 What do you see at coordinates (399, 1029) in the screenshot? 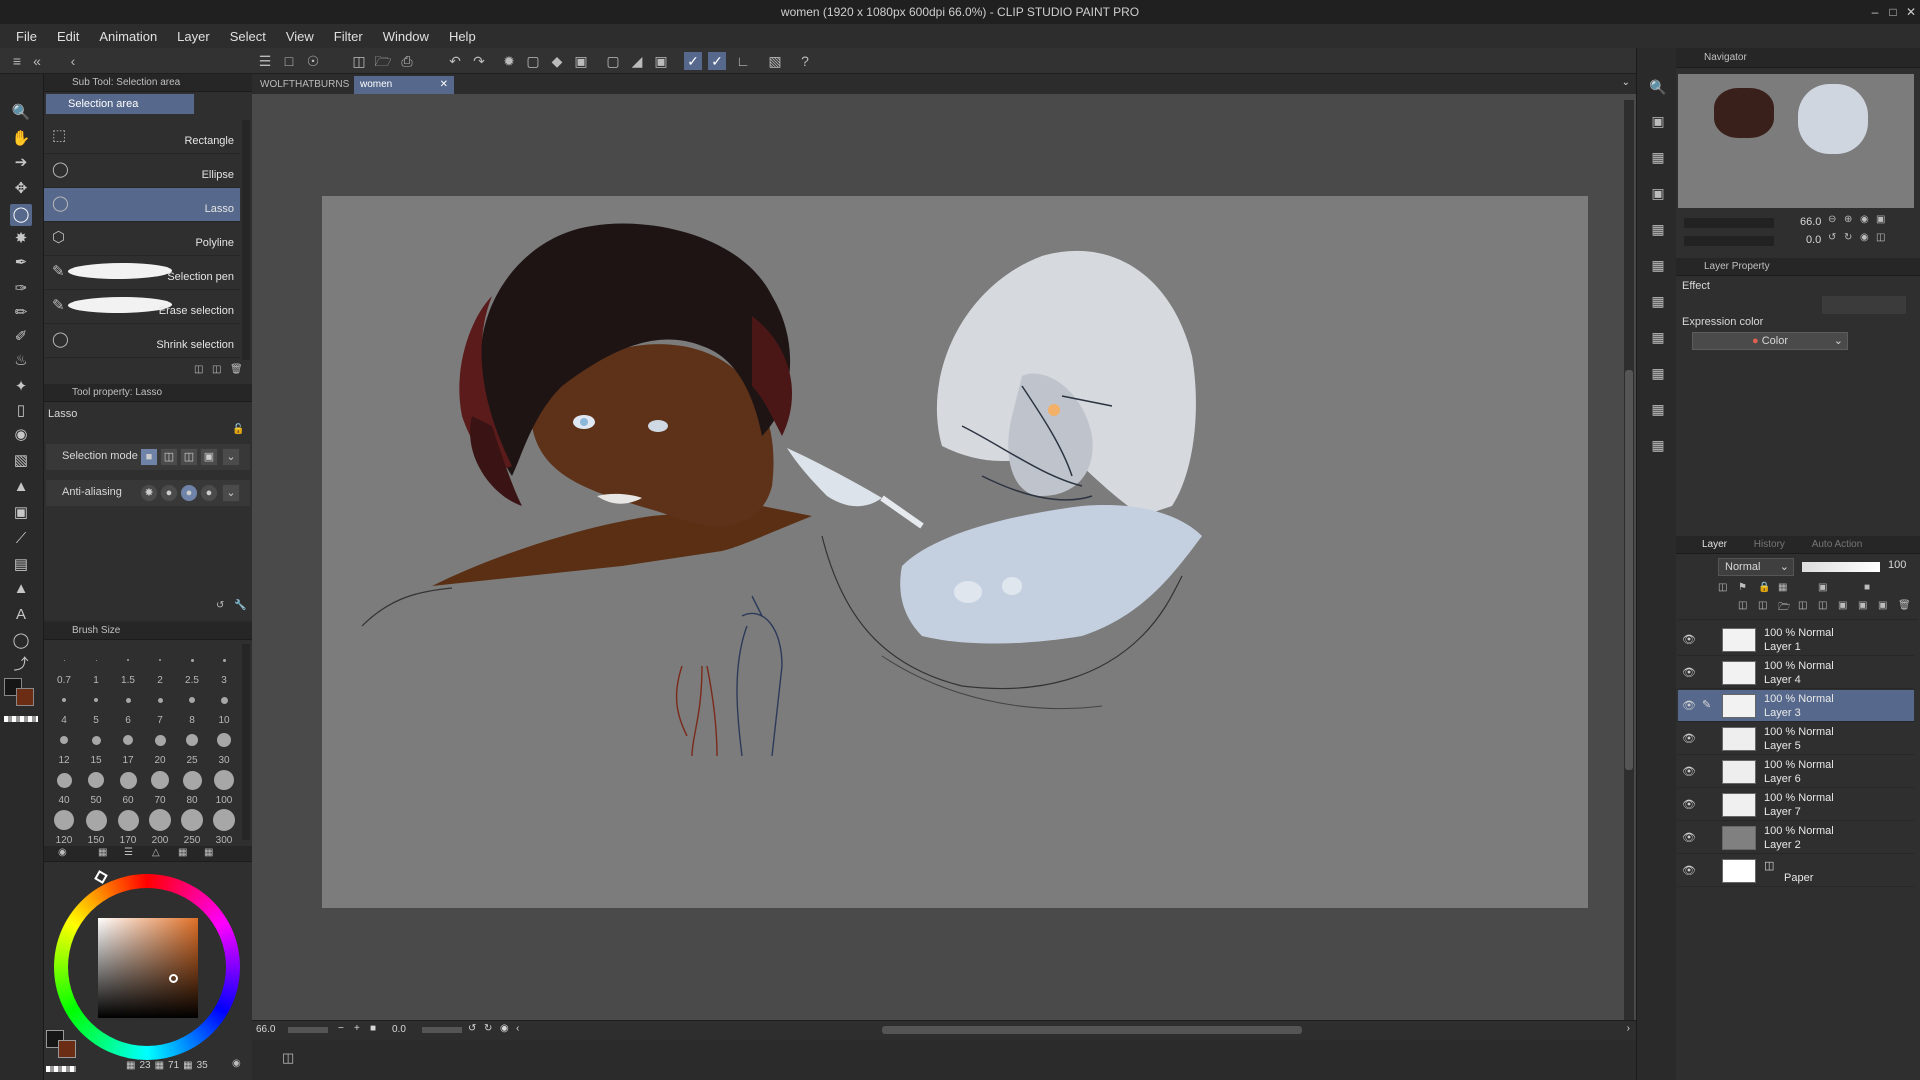
I see `rotation-value: 0.0` at bounding box center [399, 1029].